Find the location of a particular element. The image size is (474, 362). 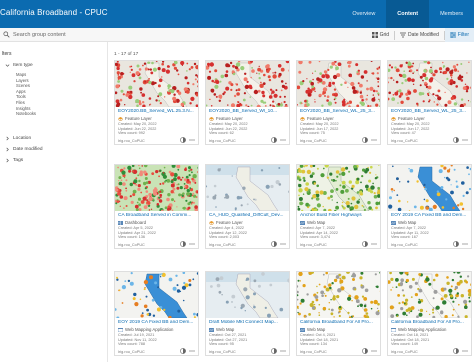

facet-date-modified: Date modified is located at coordinates (24, 149).